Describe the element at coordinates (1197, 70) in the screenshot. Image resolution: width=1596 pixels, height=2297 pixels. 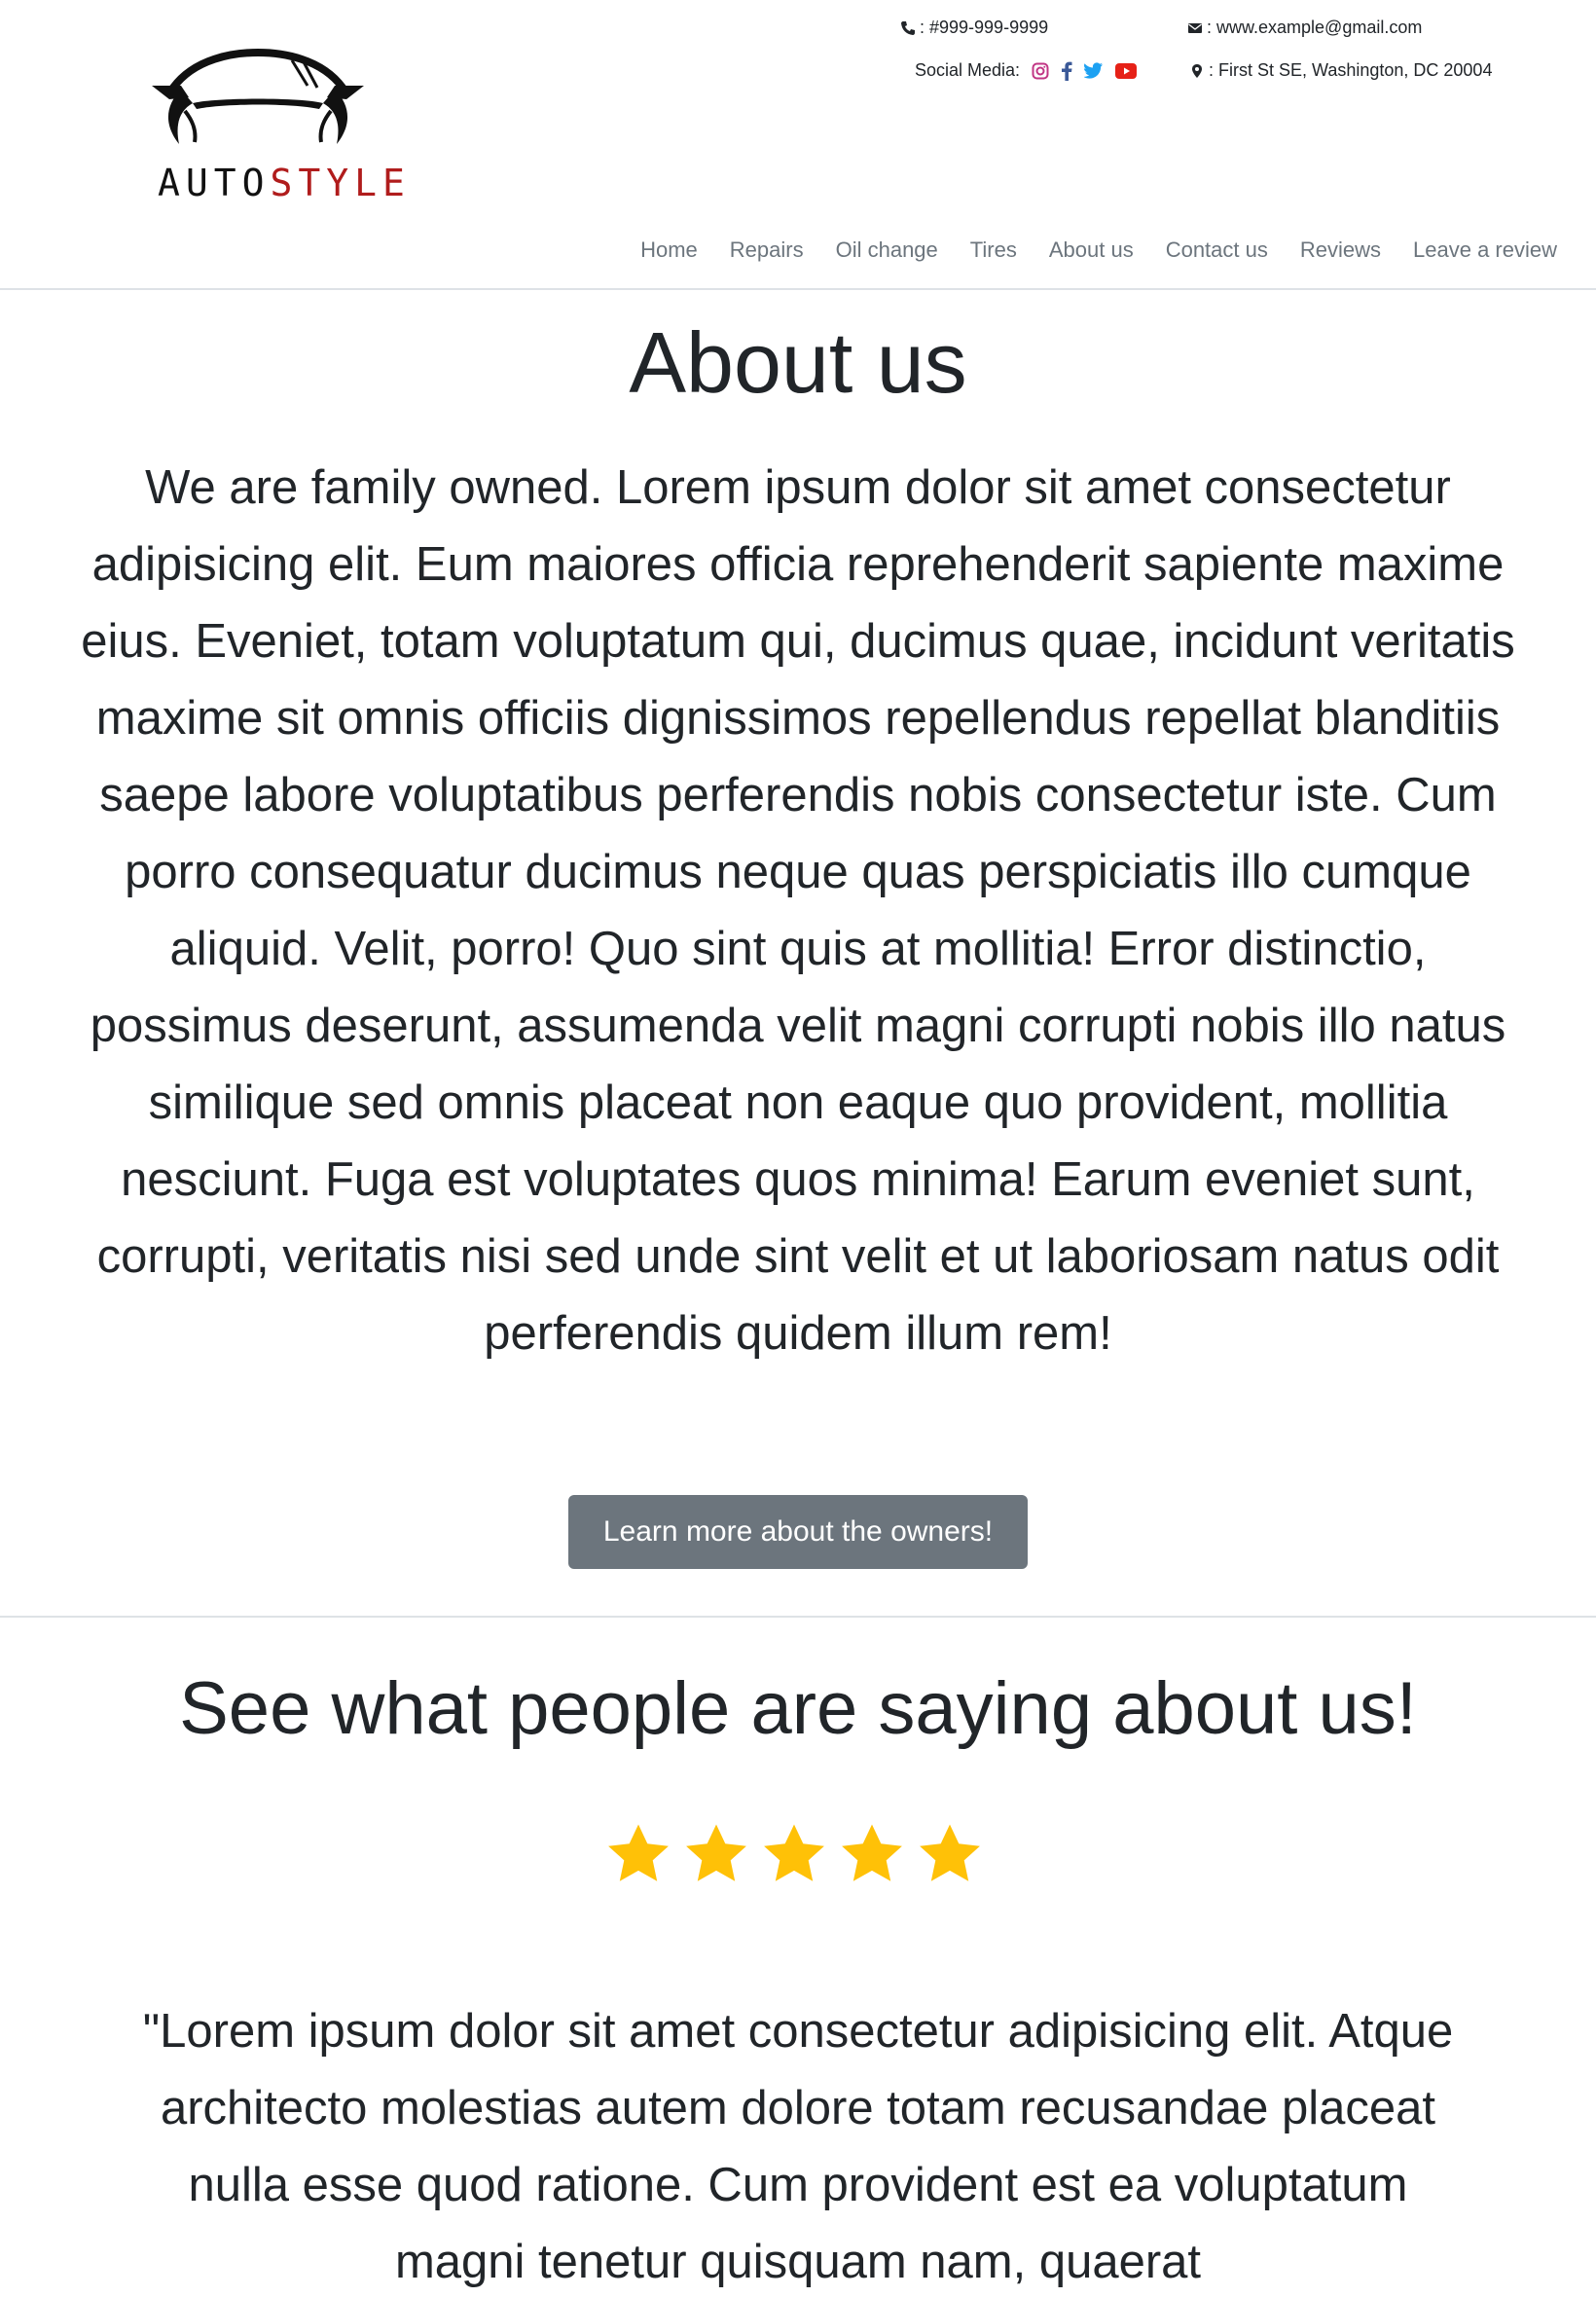
I see `map-pin-icon` at that location.